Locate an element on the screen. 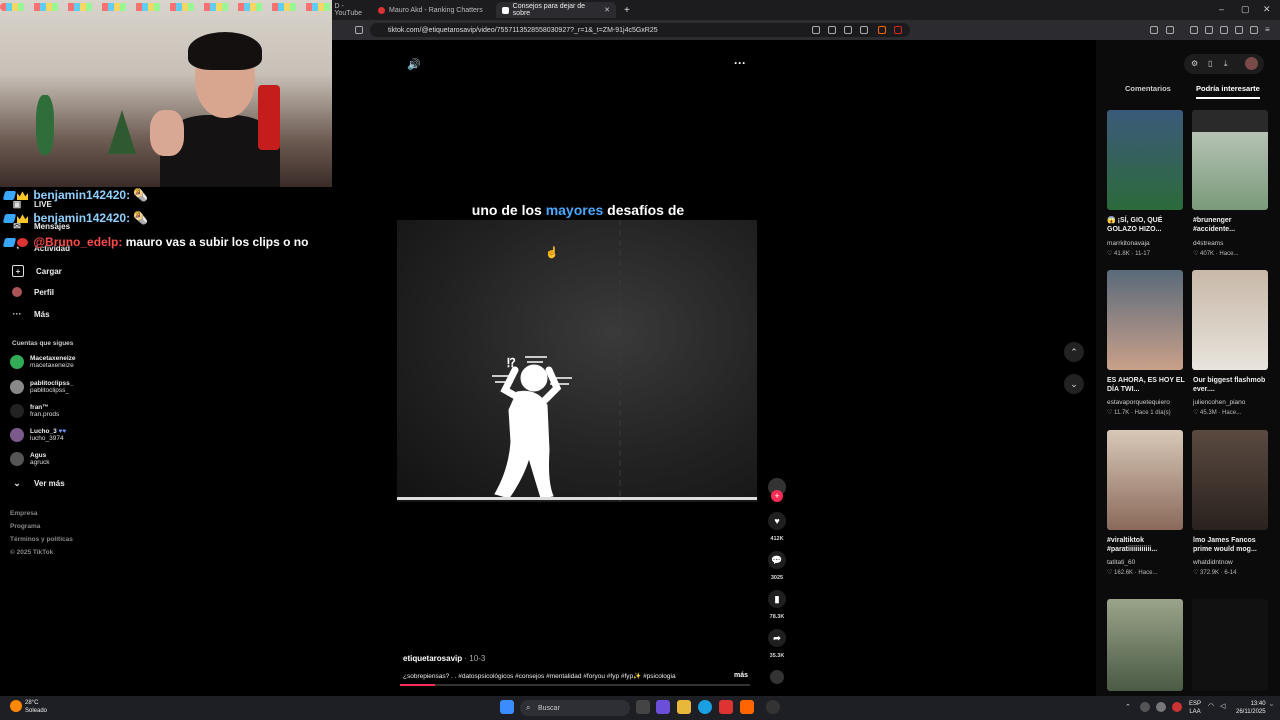  following-account: Macetaxeneize macetaxeneize is located at coordinates (43, 362).